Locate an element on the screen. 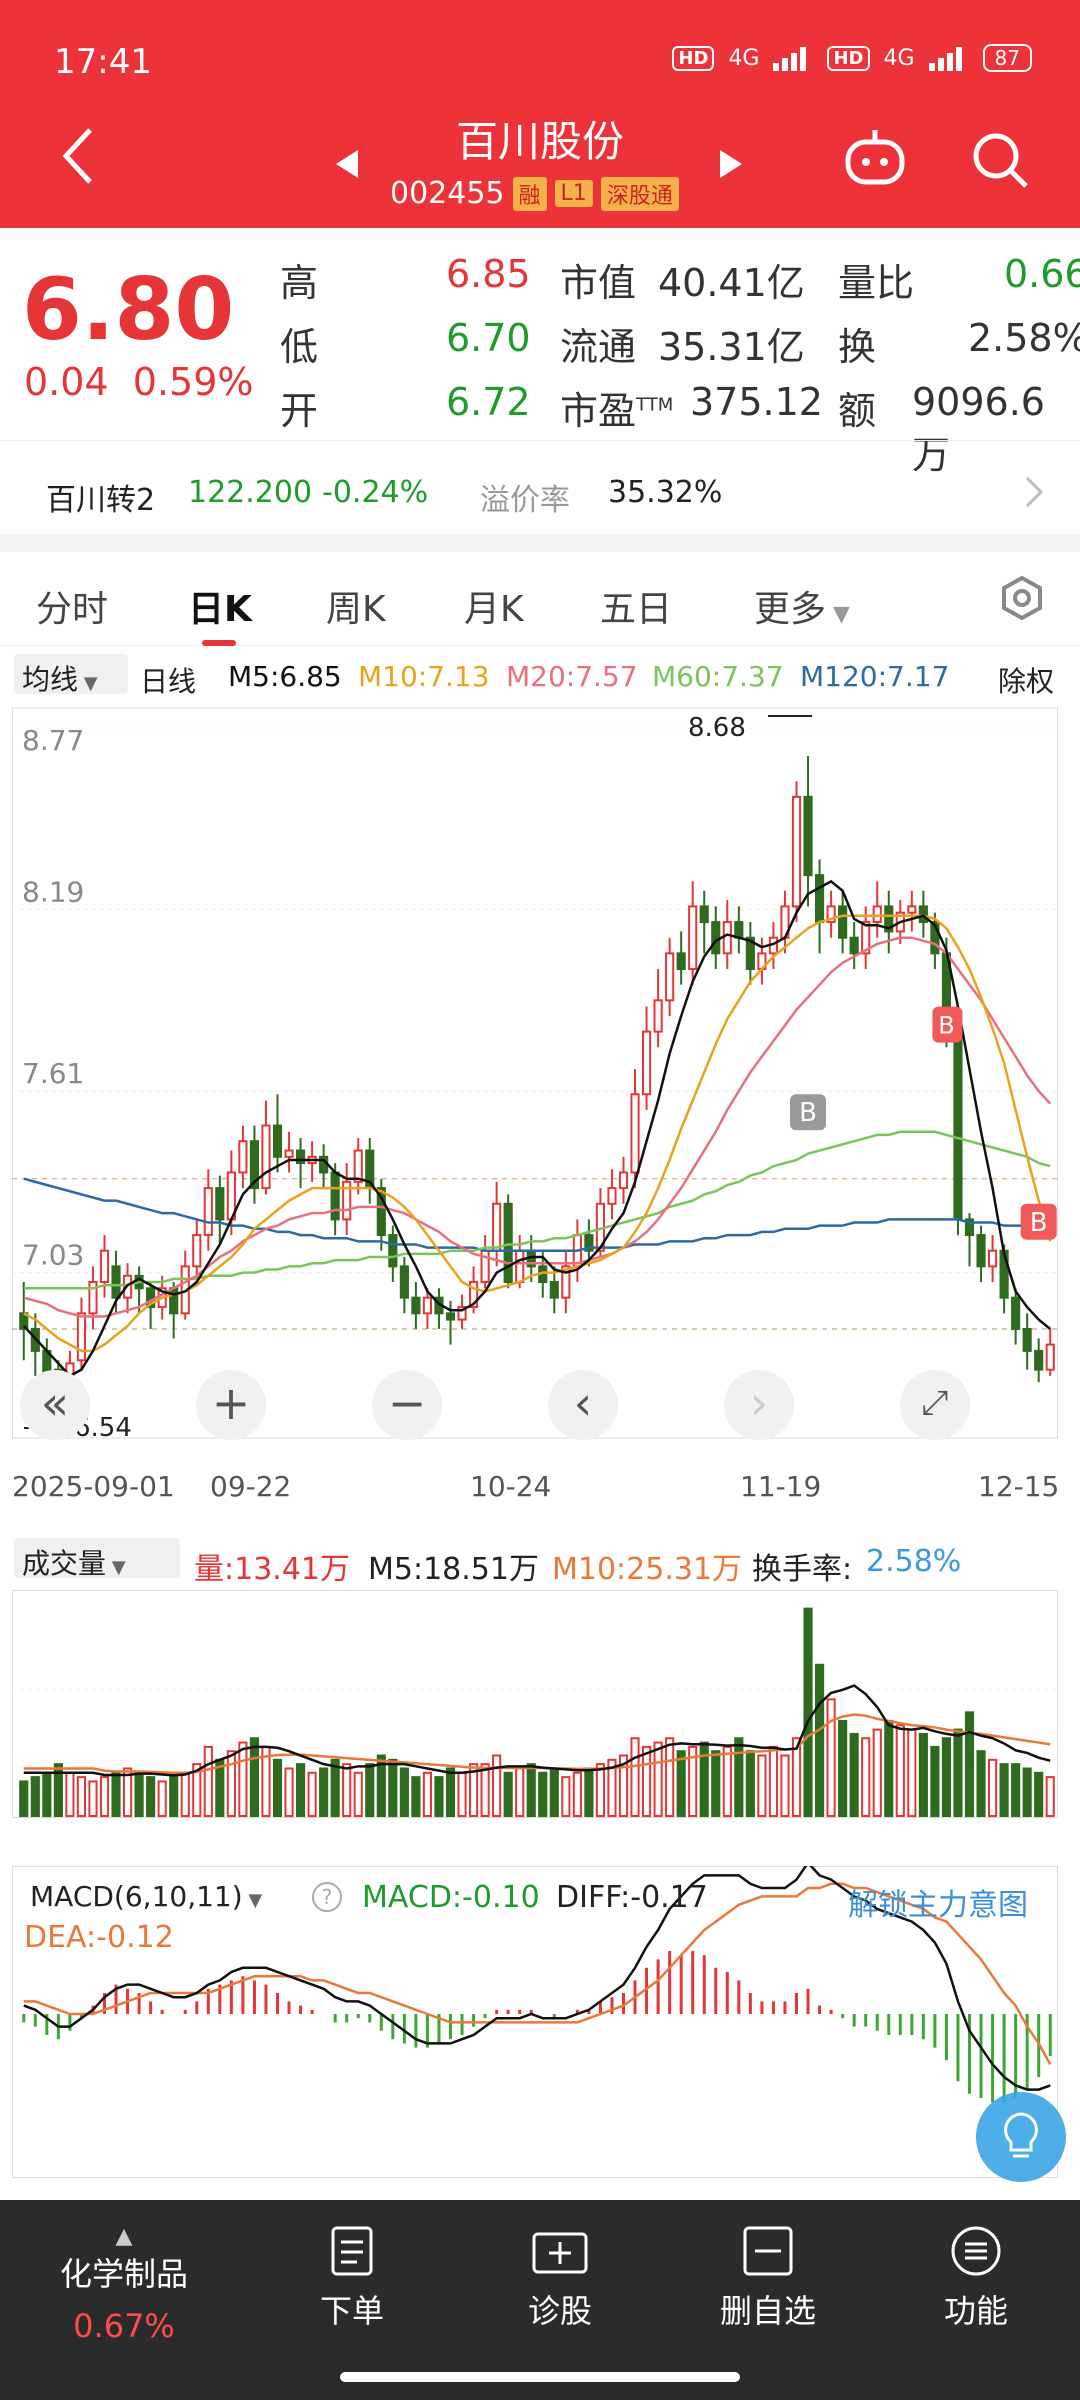 This screenshot has height=2400, width=1080. diagnose-label: 诊股 is located at coordinates (559, 2311).